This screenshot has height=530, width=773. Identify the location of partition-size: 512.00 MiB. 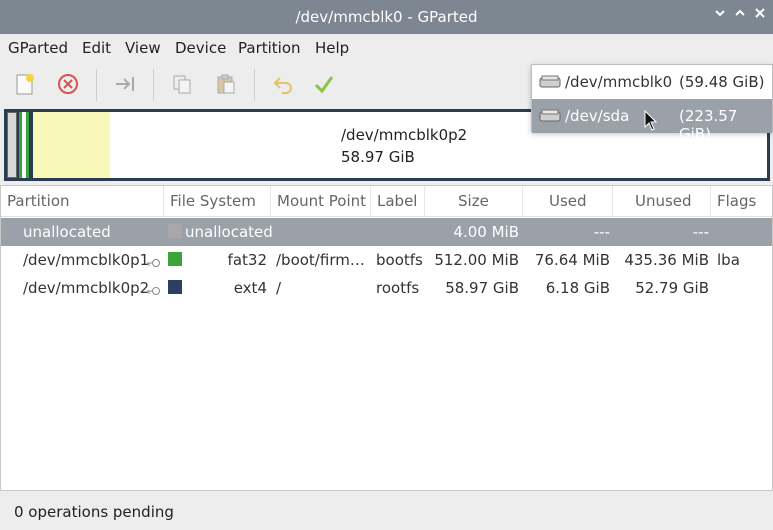
(476, 260).